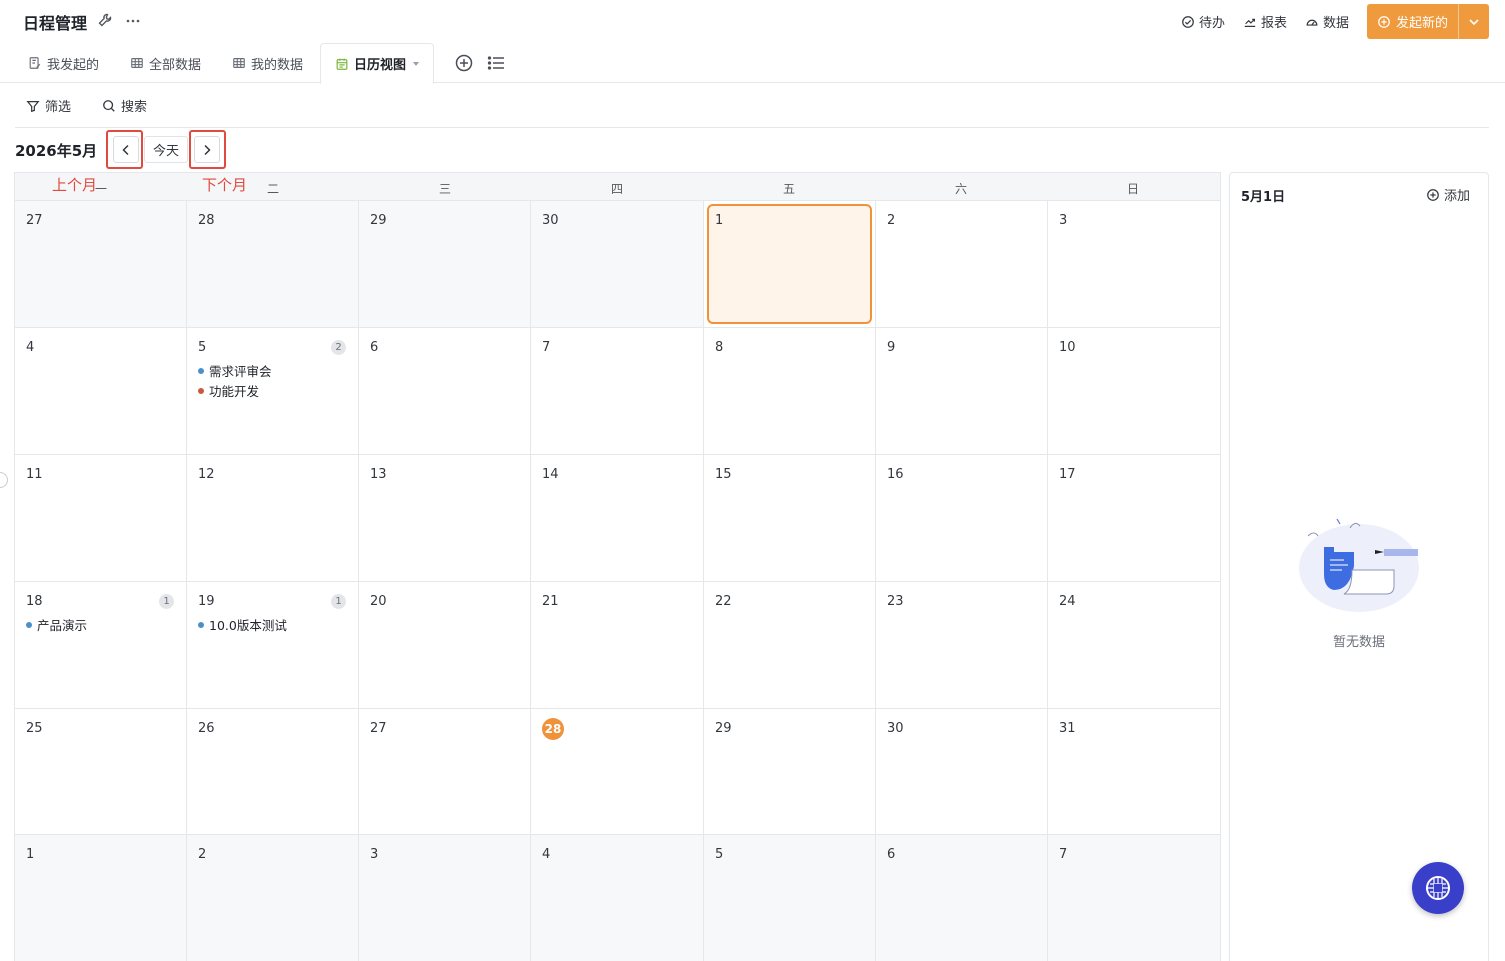 This screenshot has width=1505, height=961. Describe the element at coordinates (416, 63) in the screenshot. I see `caret-down-icon` at that location.